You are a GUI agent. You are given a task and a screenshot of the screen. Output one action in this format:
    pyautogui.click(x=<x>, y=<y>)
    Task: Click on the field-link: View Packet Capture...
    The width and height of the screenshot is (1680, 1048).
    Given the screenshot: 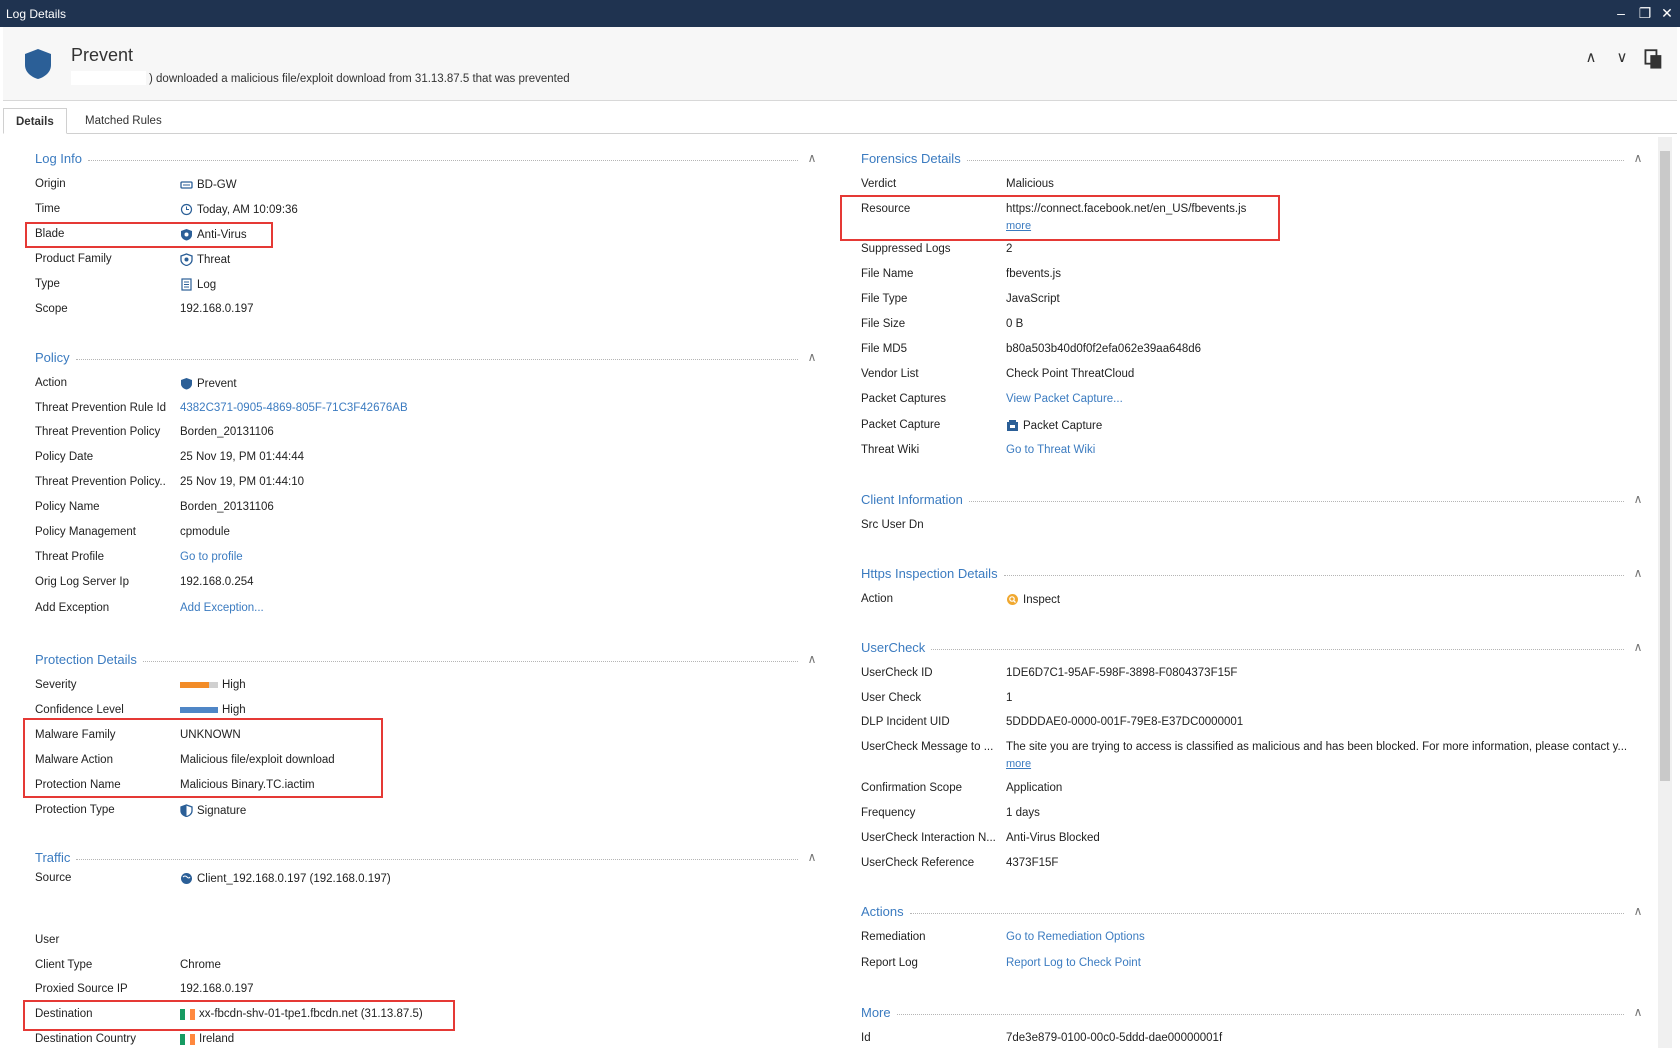 What is the action you would take?
    pyautogui.click(x=1064, y=399)
    